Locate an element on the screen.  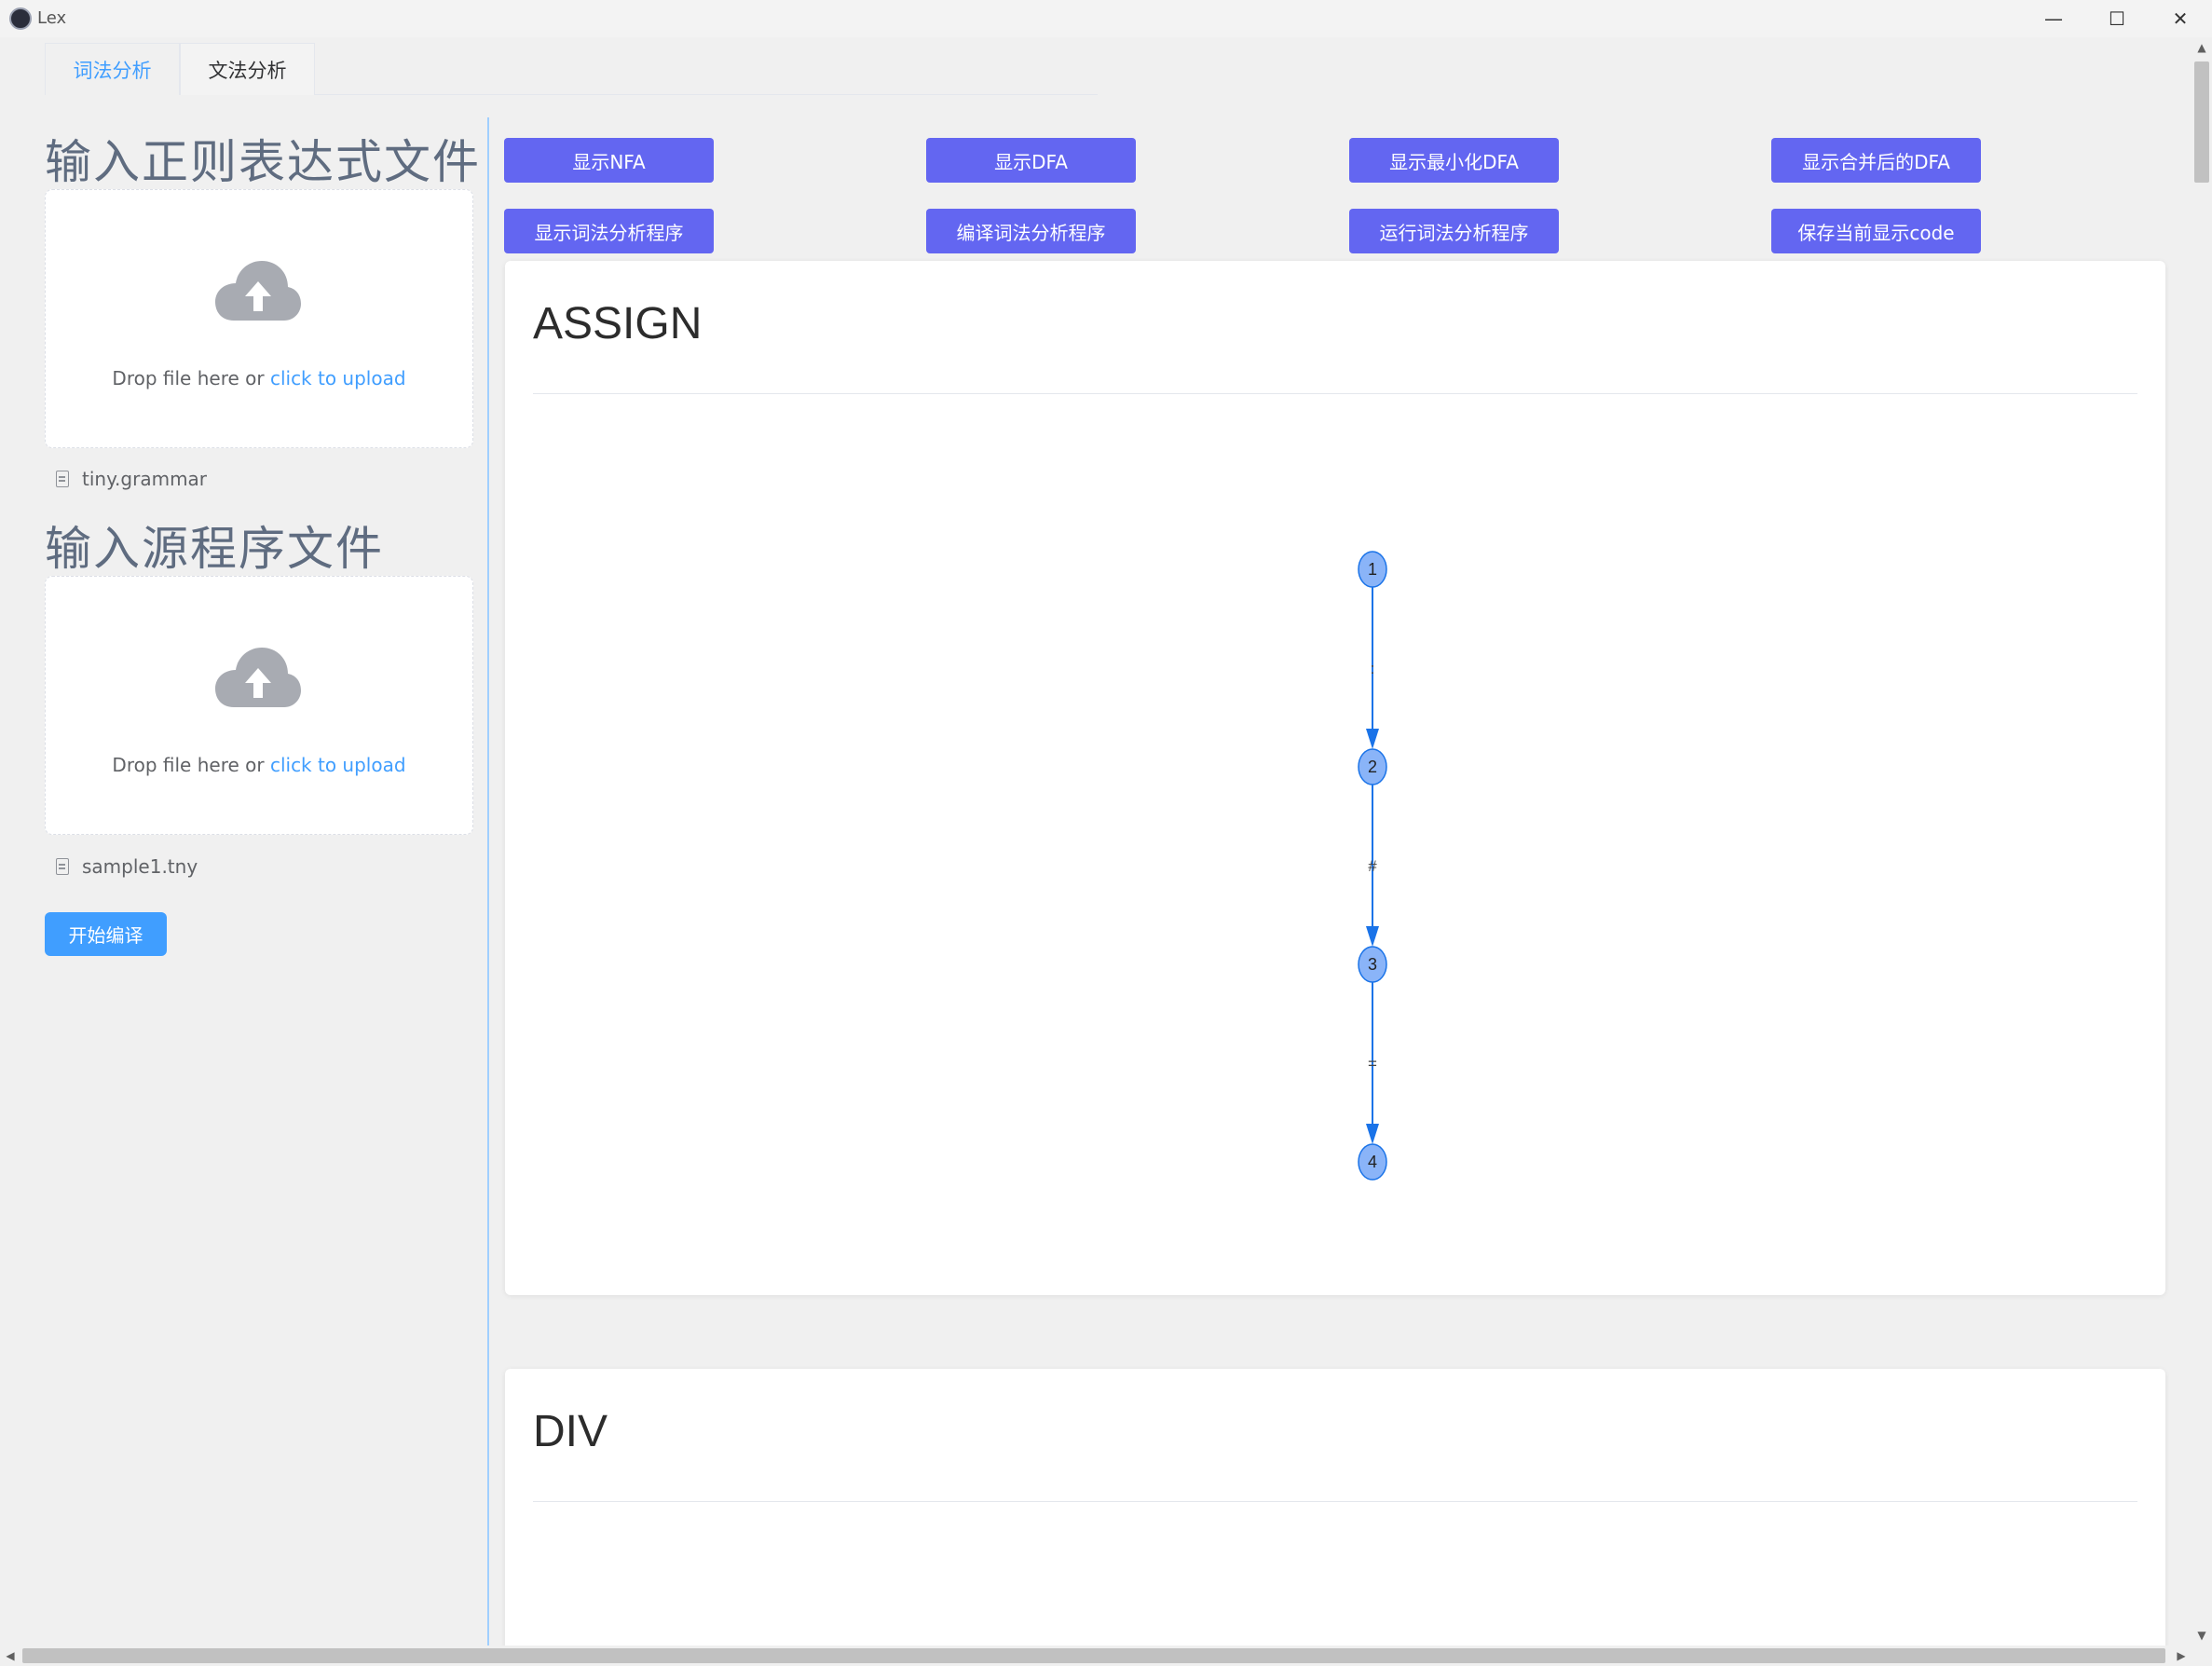
show-nfa-button: 显示NFA is located at coordinates (609, 160).